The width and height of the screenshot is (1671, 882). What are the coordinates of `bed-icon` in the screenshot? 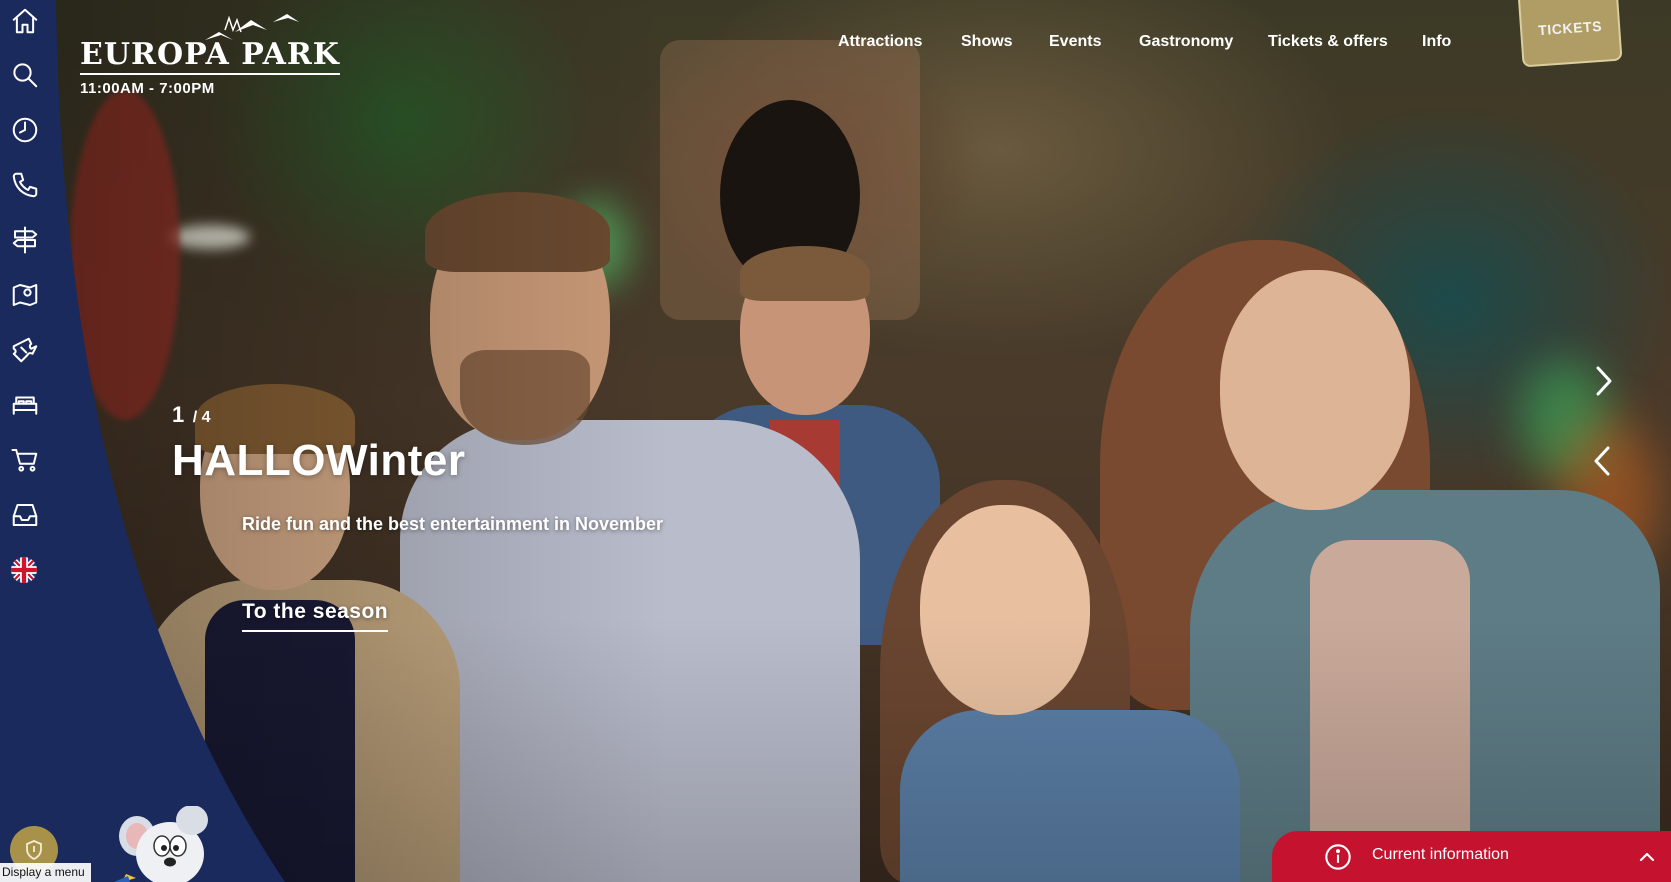 It's located at (25, 405).